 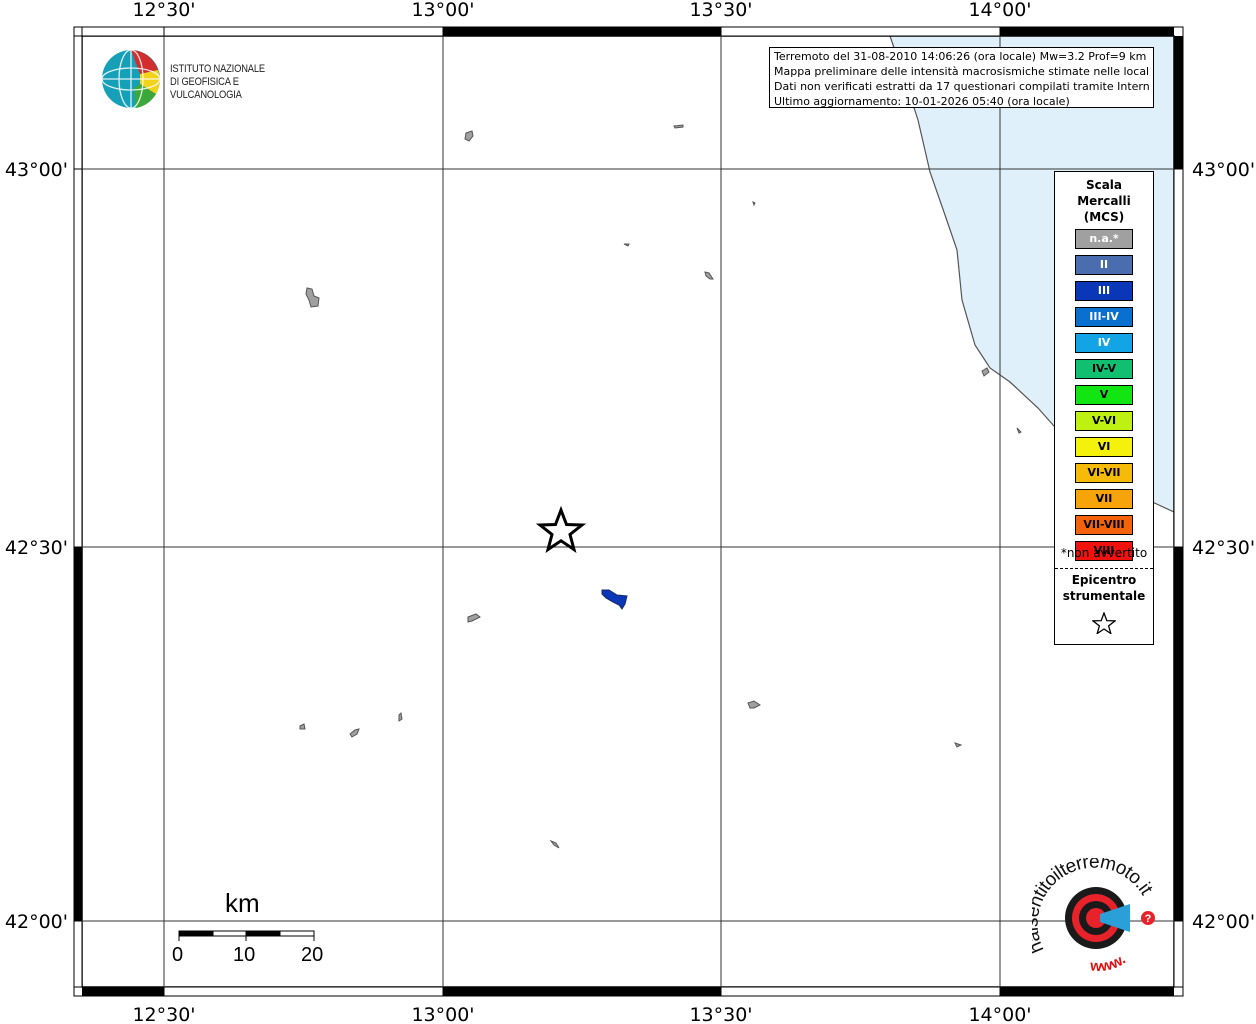 What do you see at coordinates (1104, 421) in the screenshot?
I see `legend-item-intensity: V-VI` at bounding box center [1104, 421].